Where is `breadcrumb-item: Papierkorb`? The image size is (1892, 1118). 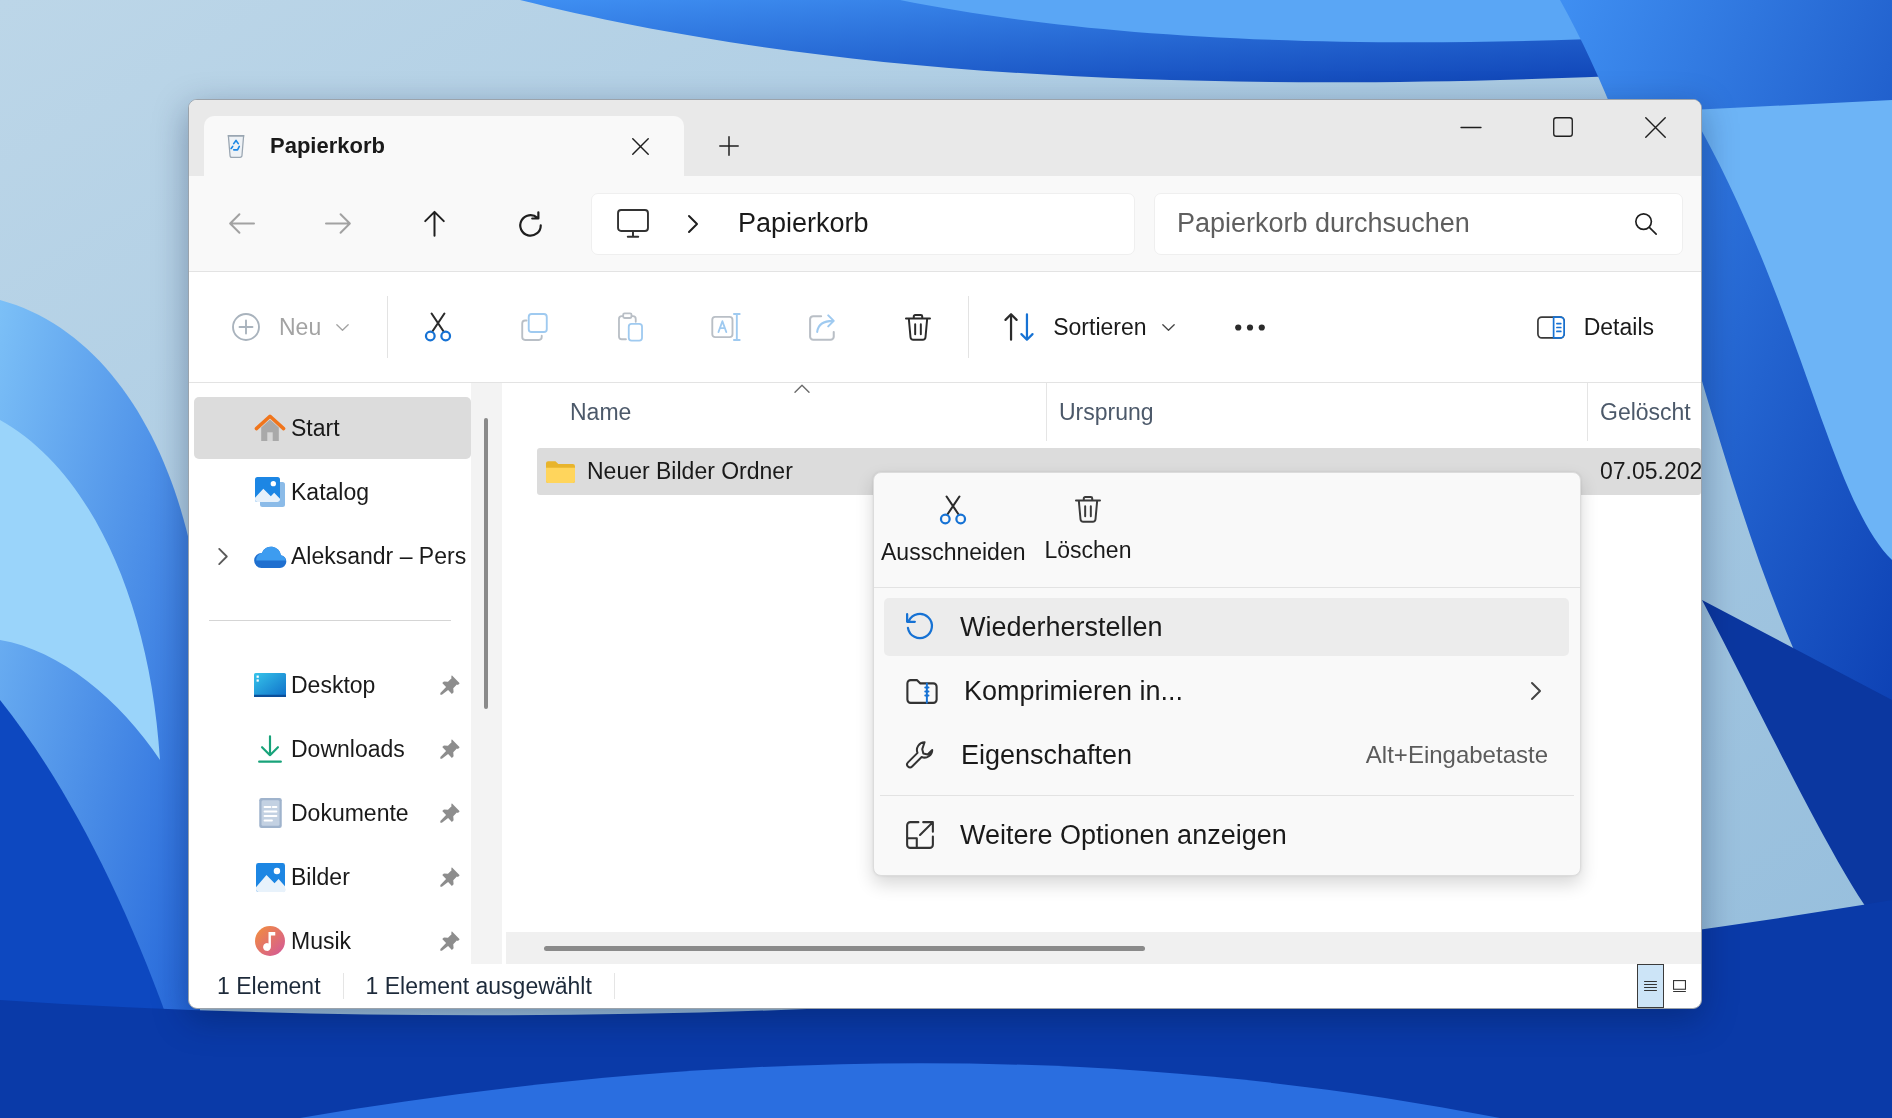 breadcrumb-item: Papierkorb is located at coordinates (803, 223).